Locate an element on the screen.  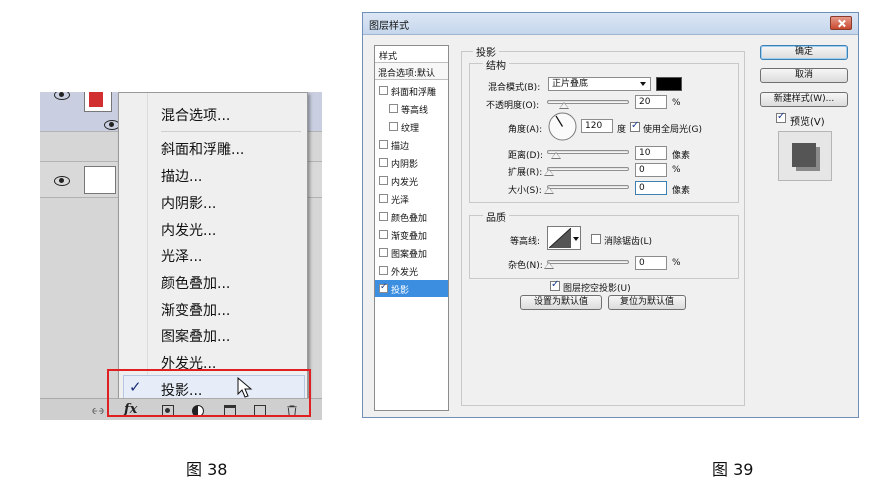
contour-picker is located at coordinates (564, 238).